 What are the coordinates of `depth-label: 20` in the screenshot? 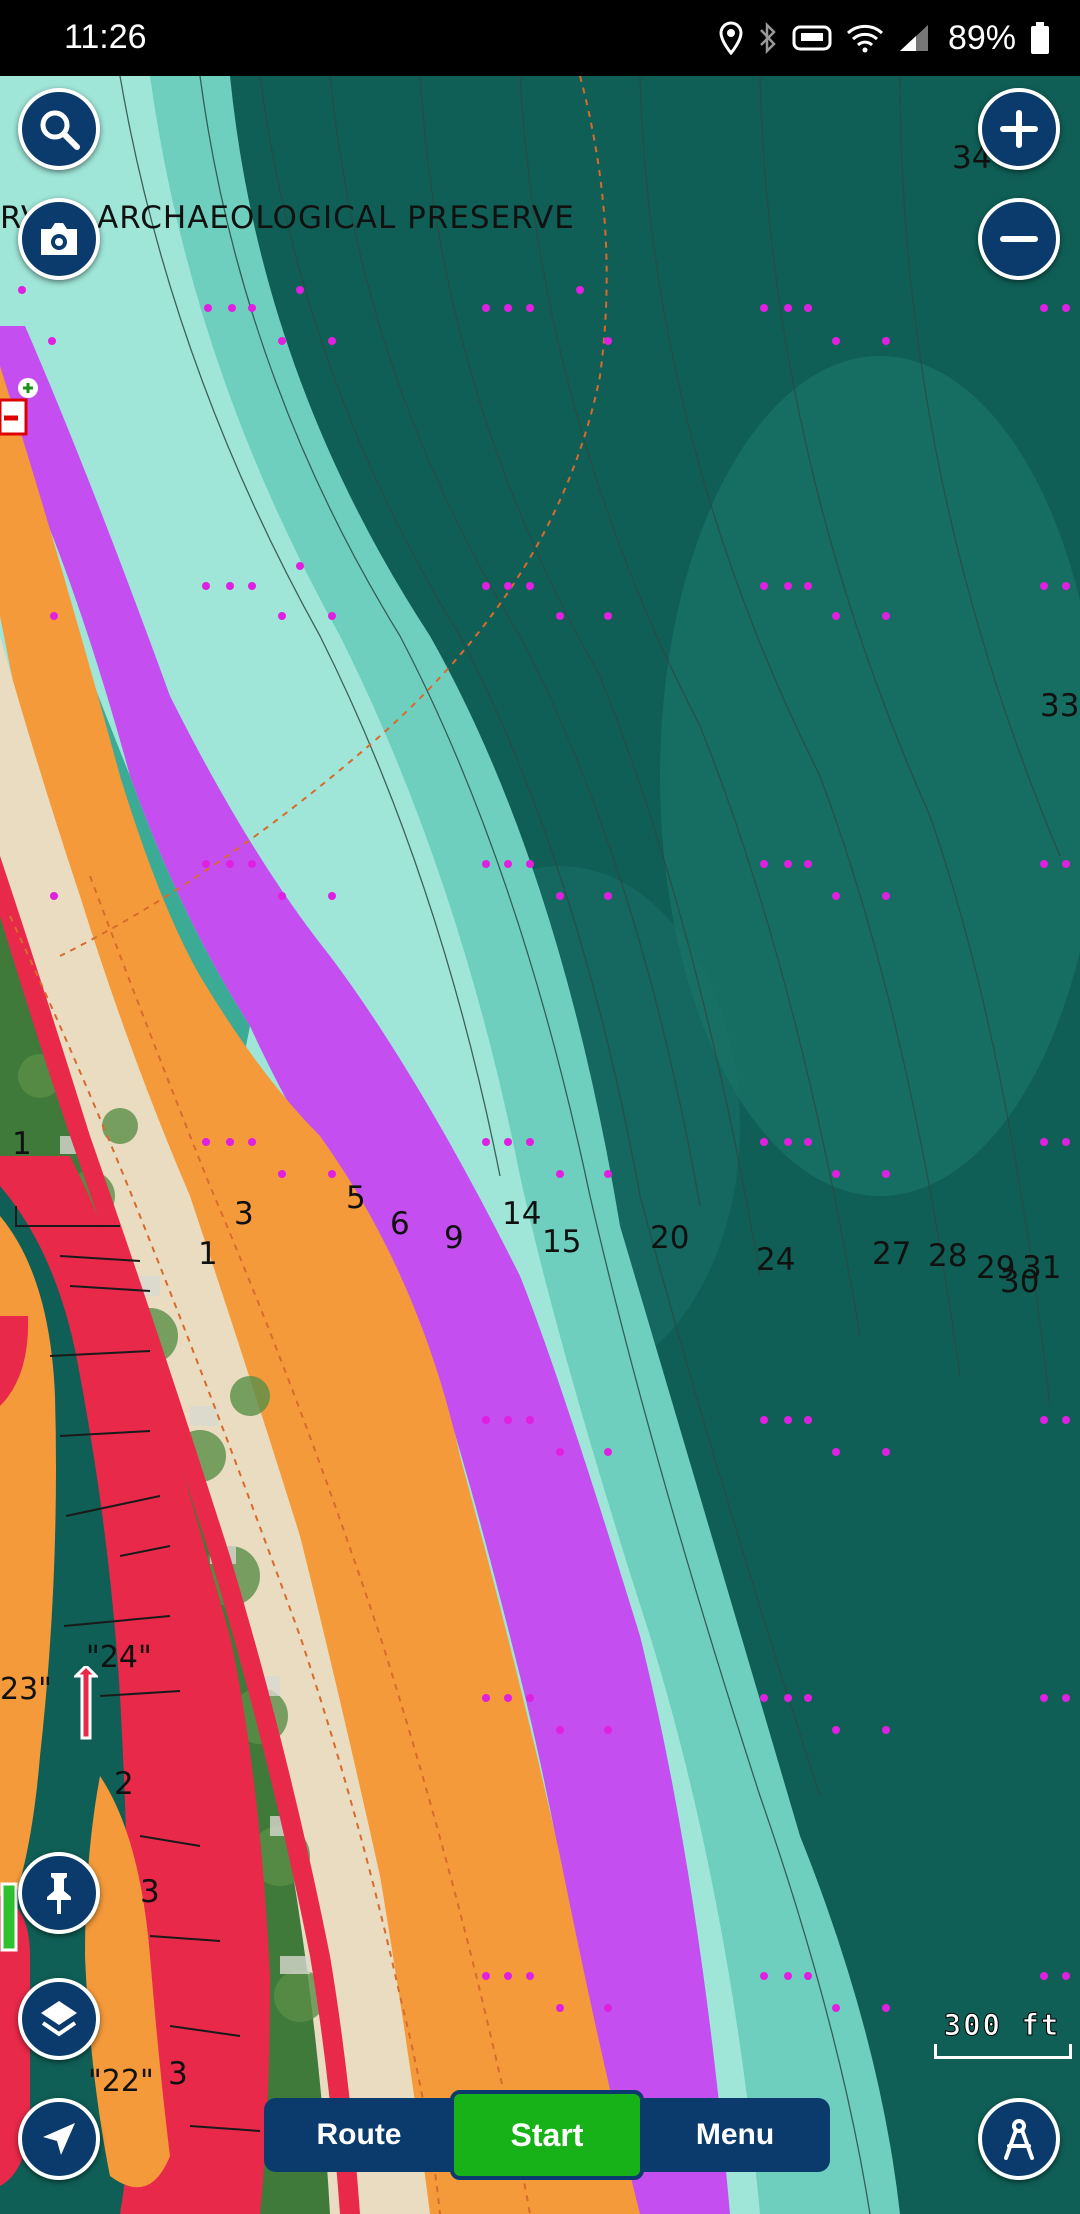 It's located at (670, 1238).